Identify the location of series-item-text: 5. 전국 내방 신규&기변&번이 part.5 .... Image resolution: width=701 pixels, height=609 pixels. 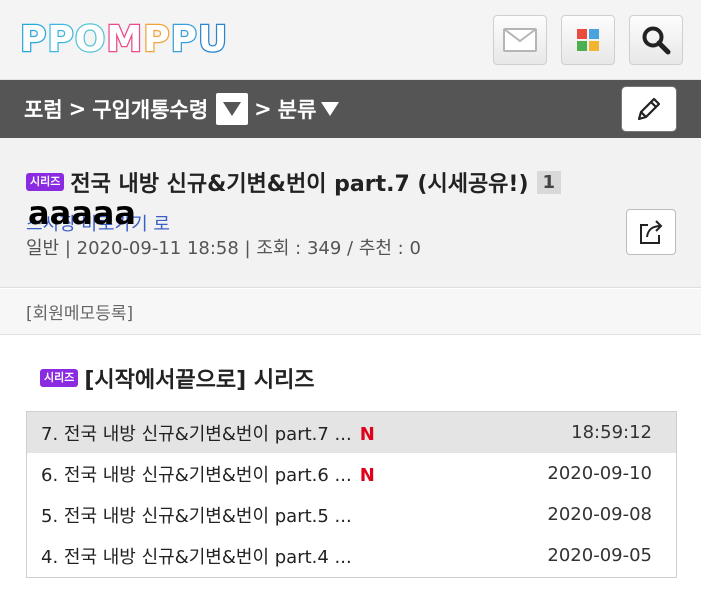
(200, 515).